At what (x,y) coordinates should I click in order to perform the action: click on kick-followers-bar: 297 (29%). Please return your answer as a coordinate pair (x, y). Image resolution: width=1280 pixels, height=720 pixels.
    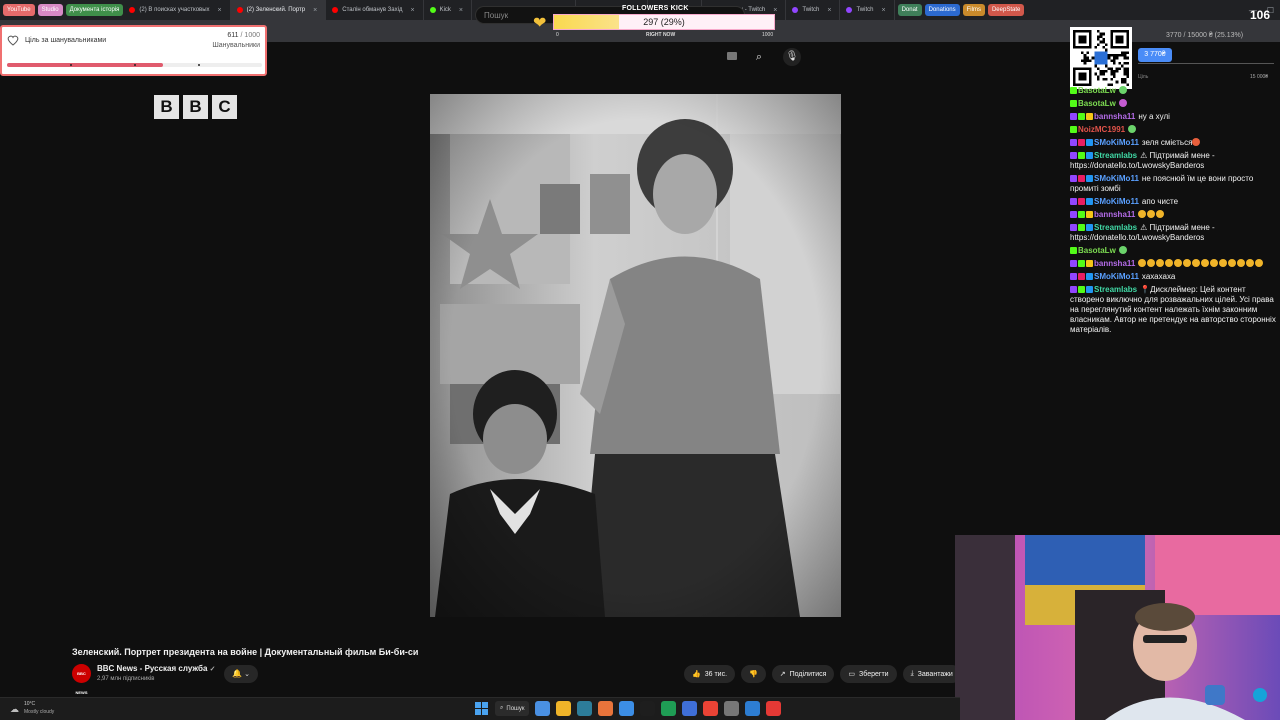
    Looking at the image, I should click on (664, 22).